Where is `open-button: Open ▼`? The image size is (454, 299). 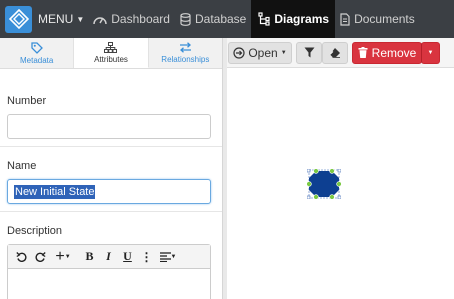
open-button: Open ▼ is located at coordinates (260, 52).